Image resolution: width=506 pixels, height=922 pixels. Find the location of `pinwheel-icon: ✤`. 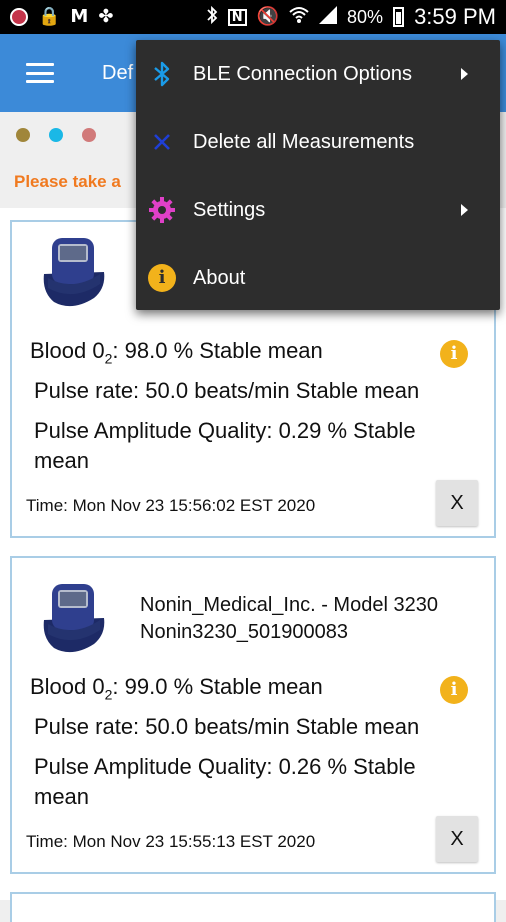

pinwheel-icon: ✤ is located at coordinates (106, 16).